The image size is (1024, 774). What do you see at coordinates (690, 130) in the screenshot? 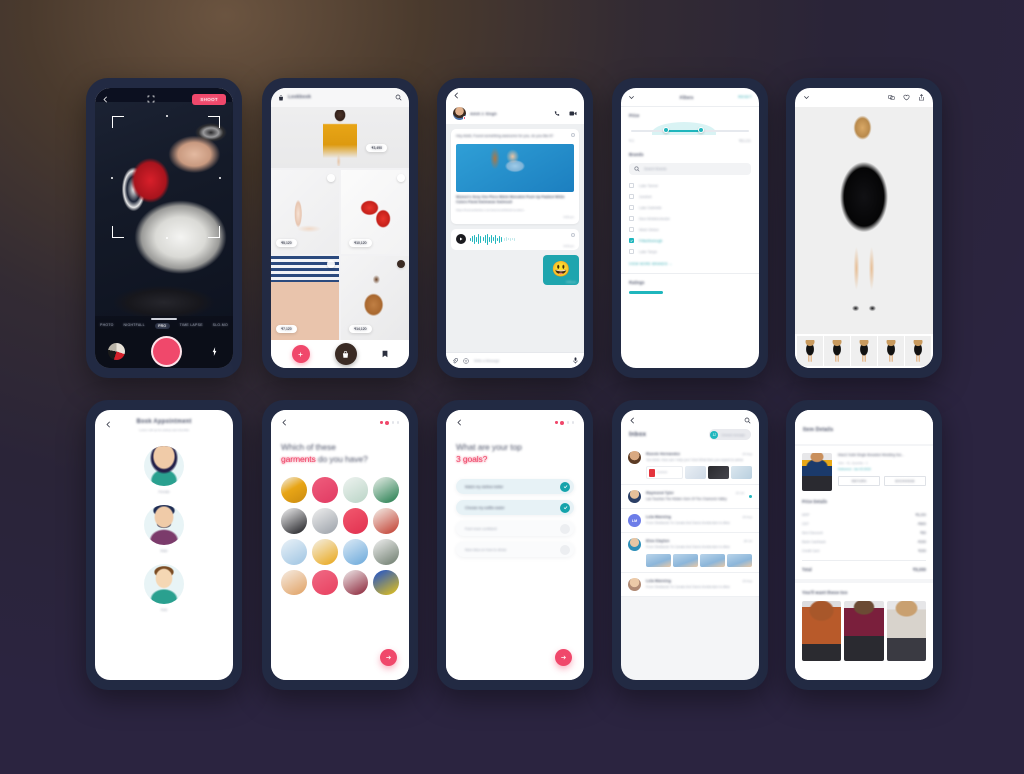
I see `price-range-slider` at bounding box center [690, 130].